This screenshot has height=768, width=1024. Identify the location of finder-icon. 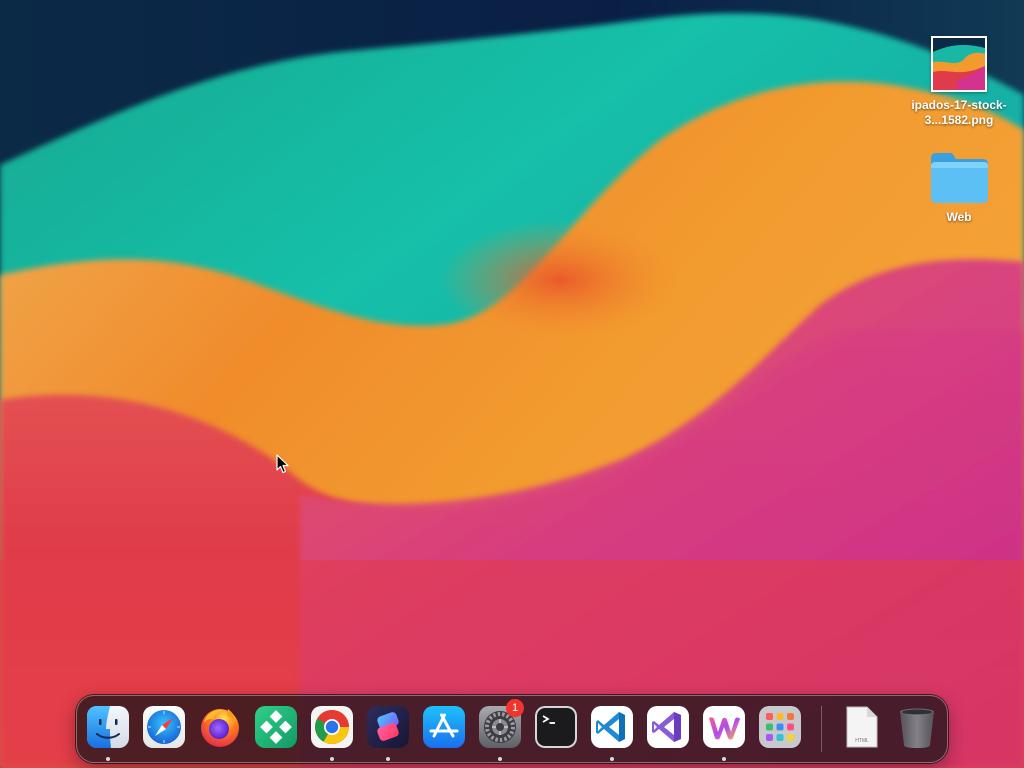
(108, 727).